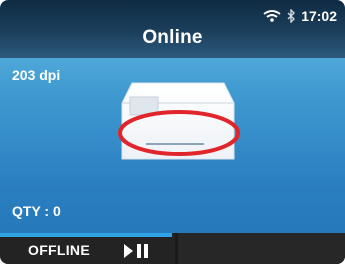 This screenshot has width=345, height=264. I want to click on offline-softkey: OFFLINE, so click(86, 248).